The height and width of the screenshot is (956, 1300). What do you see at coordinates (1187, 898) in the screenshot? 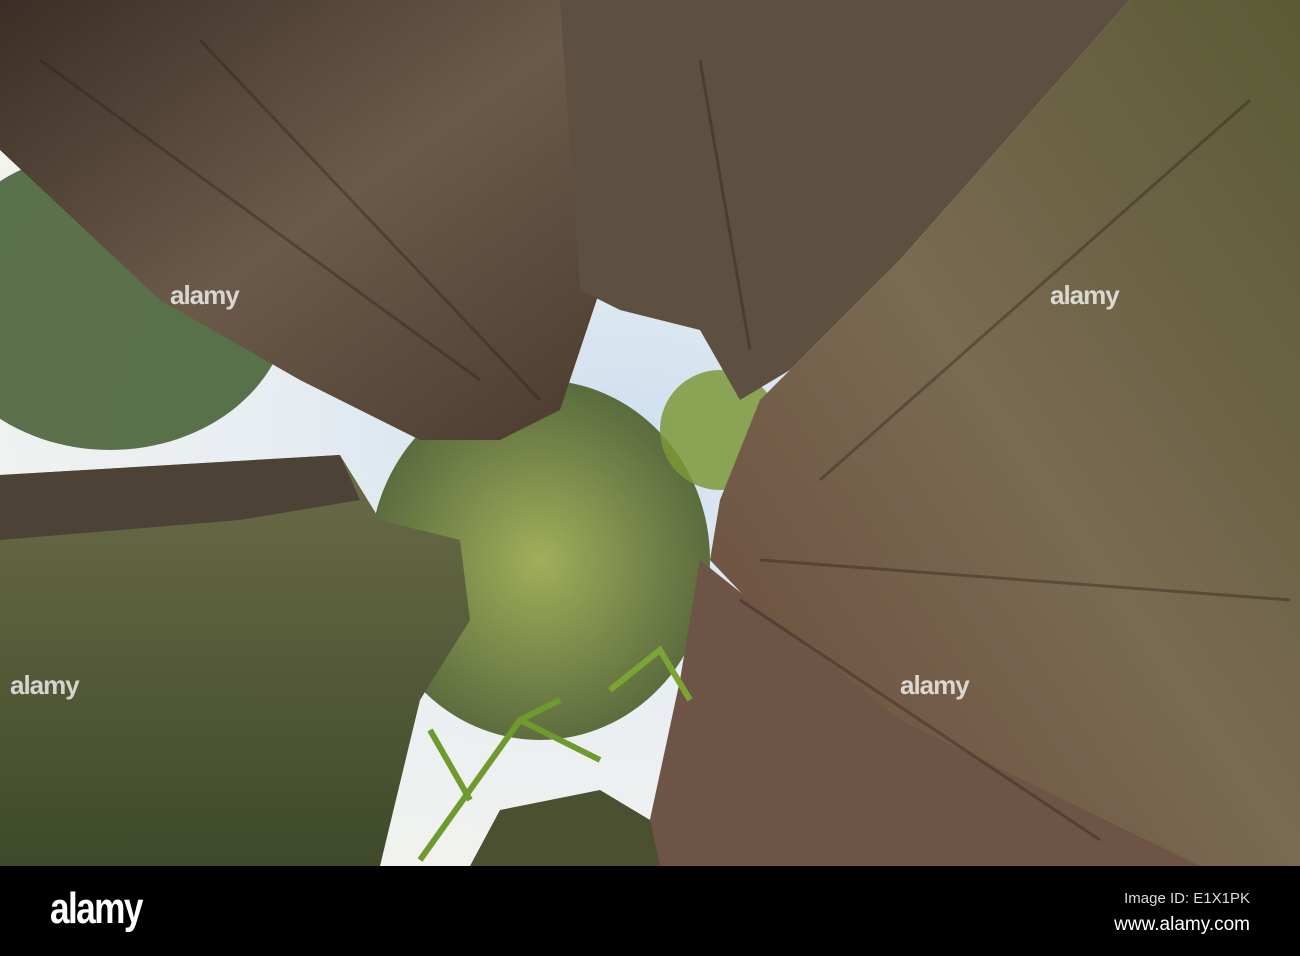
I see `image-id: Image ID: E1X1PK` at bounding box center [1187, 898].